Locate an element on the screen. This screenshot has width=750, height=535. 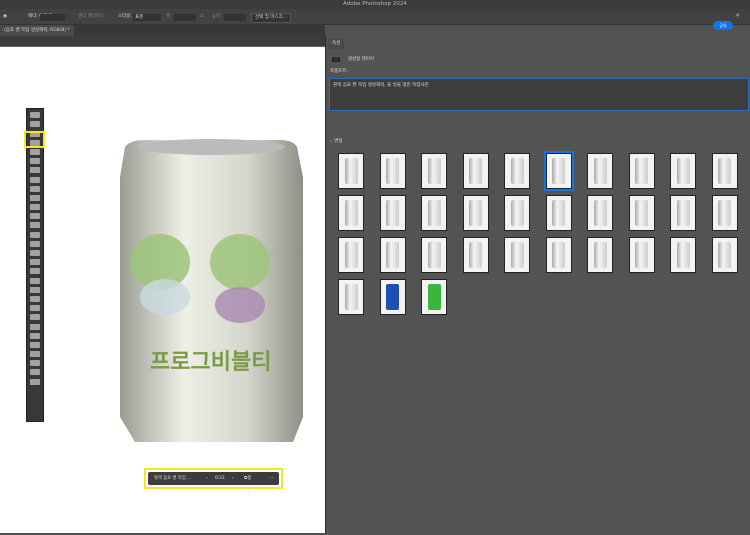
properties-tab: 속성 is located at coordinates (336, 44).